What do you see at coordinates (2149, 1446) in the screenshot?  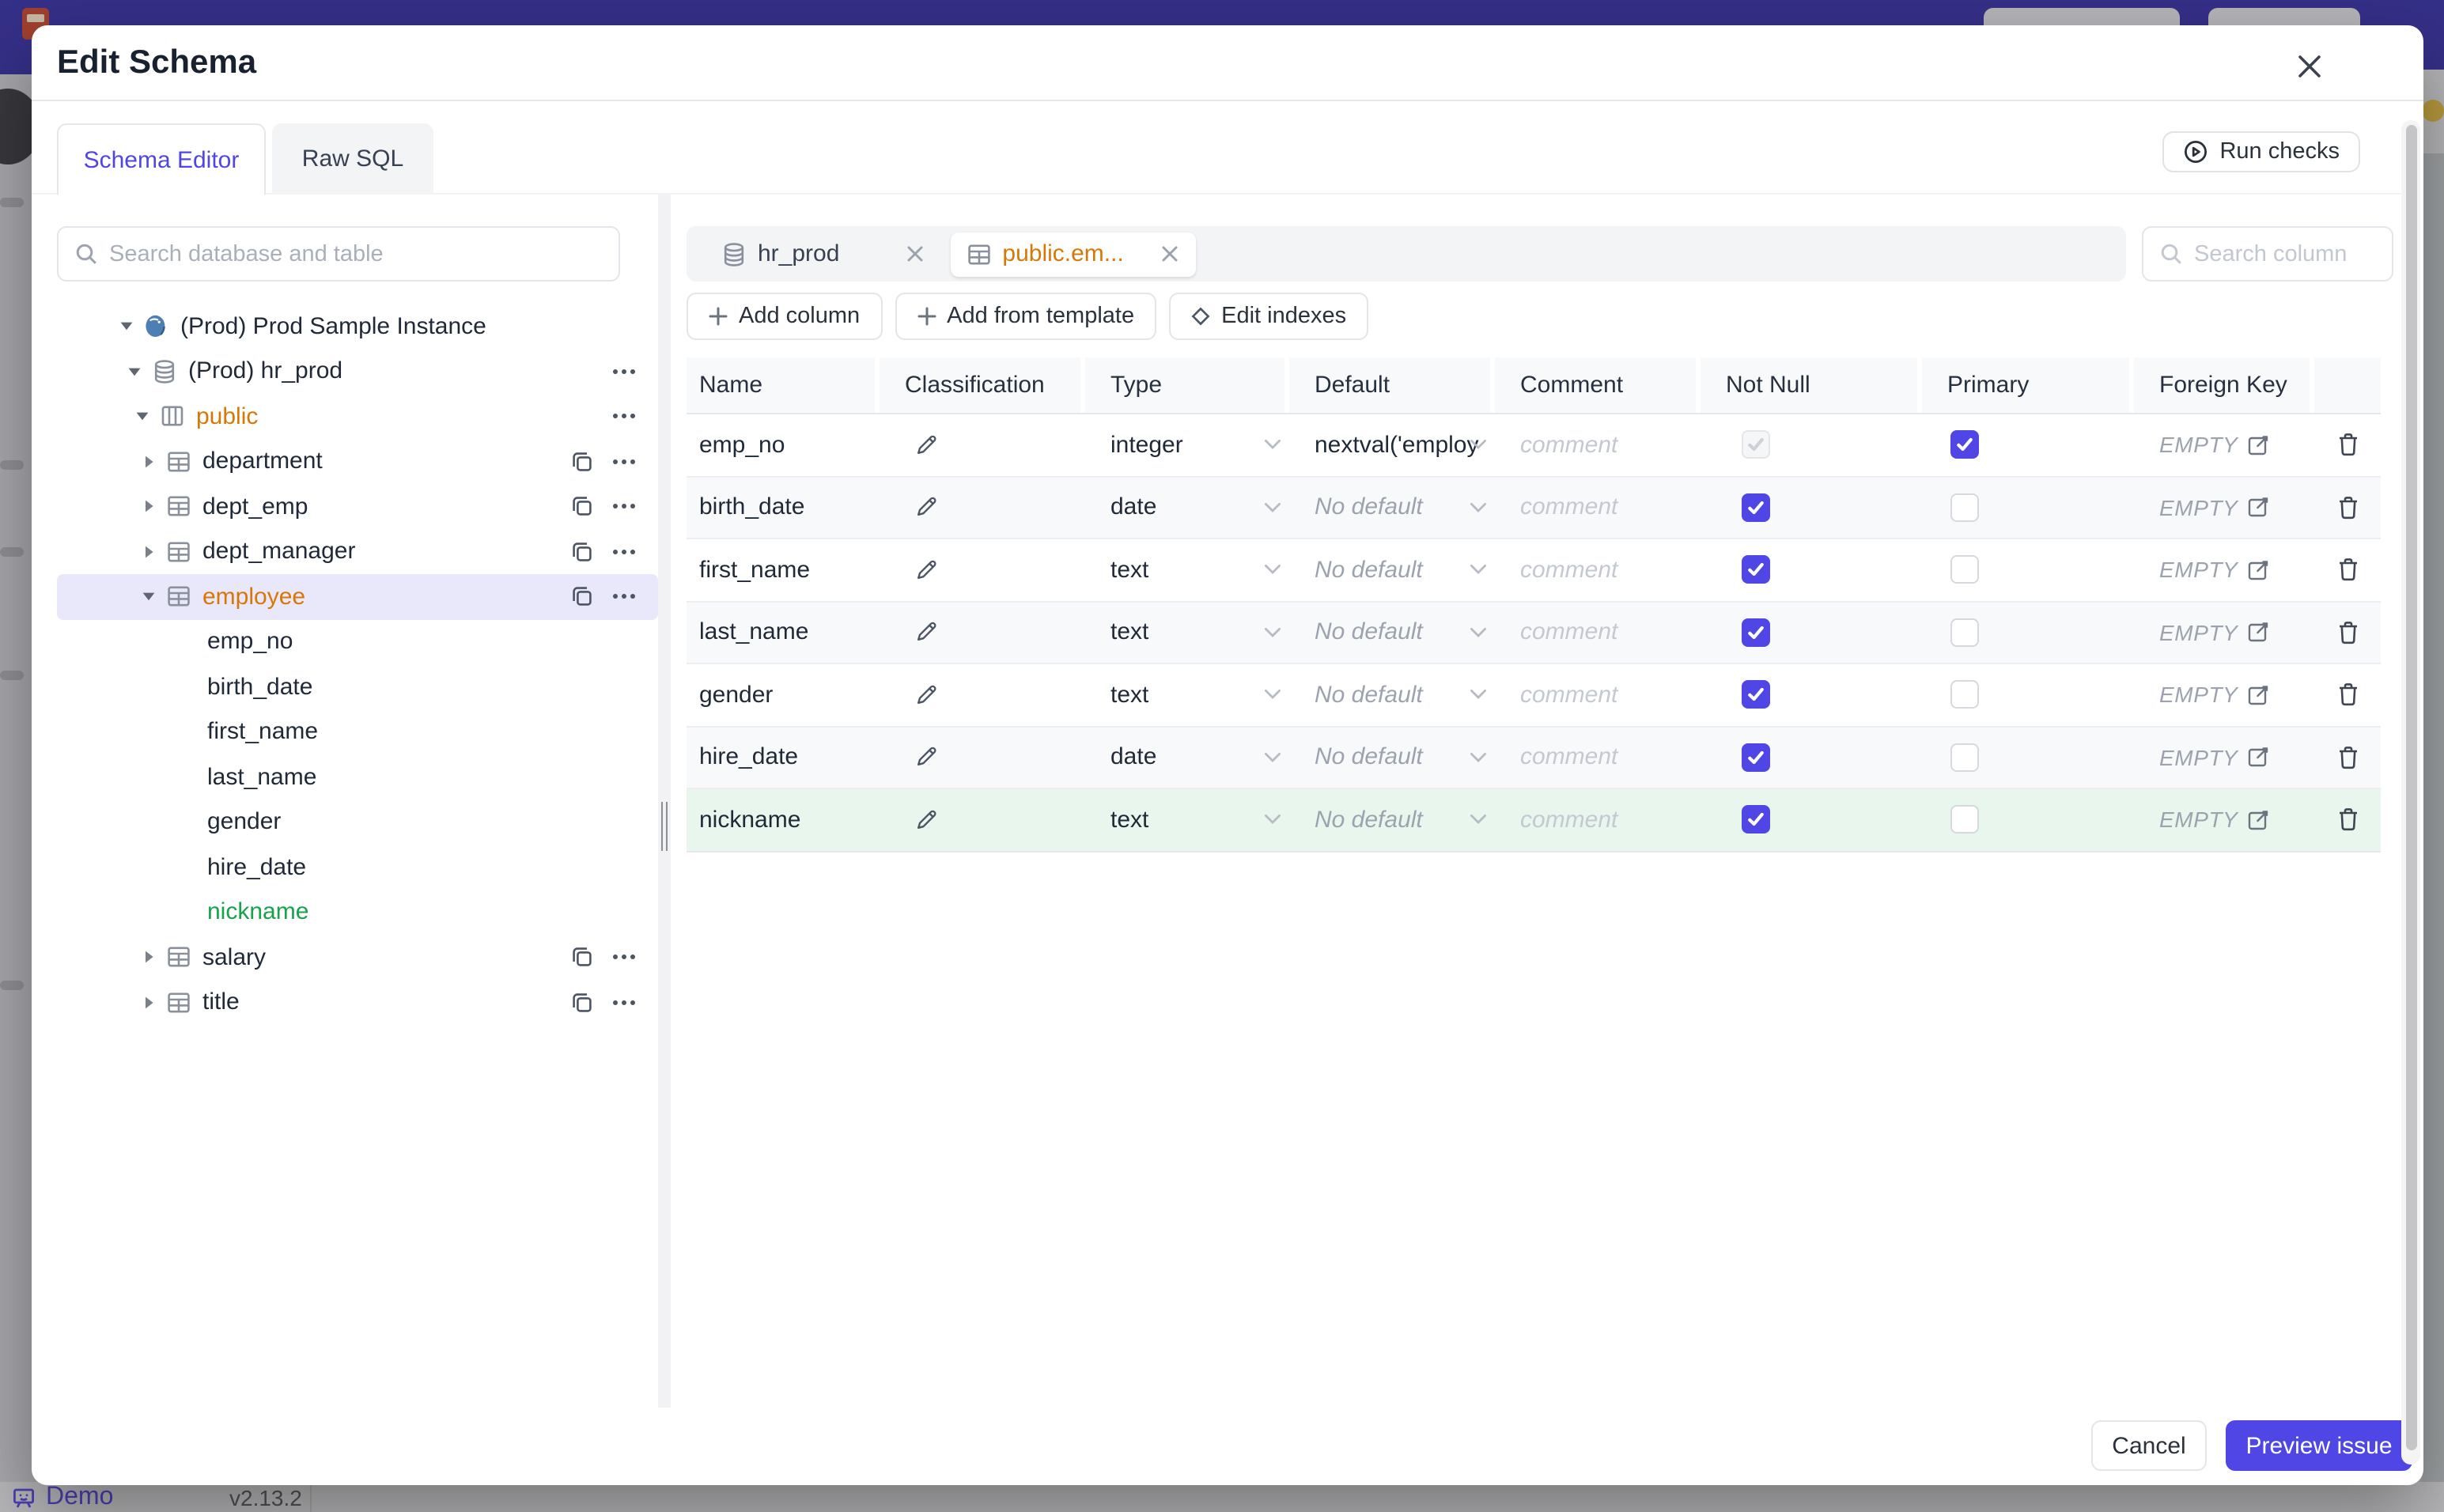 I see `cancel-button: Cancel` at bounding box center [2149, 1446].